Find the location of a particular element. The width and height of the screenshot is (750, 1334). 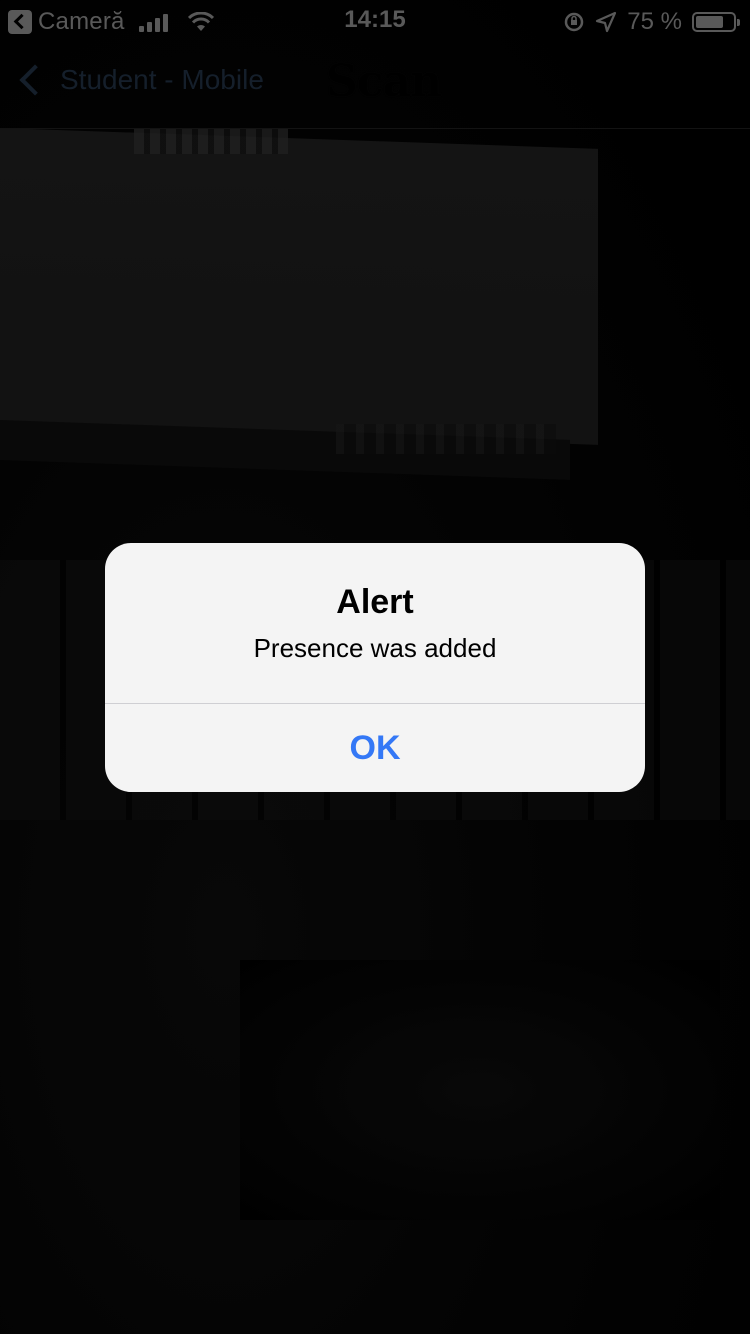

alert-dialog: Alert Presence was added OK is located at coordinates (375, 667).